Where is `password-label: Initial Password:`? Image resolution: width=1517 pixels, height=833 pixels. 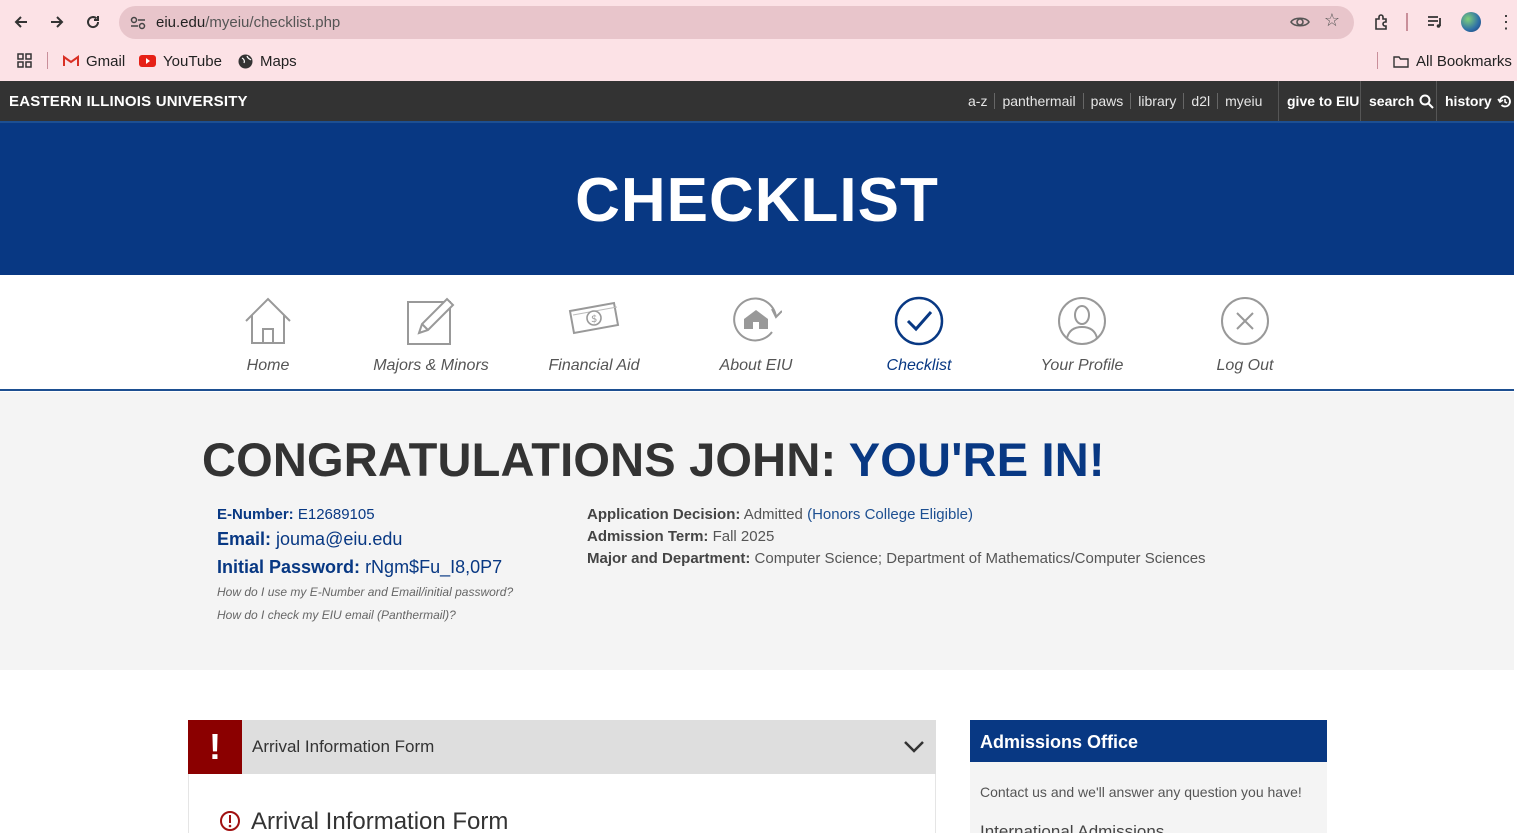 password-label: Initial Password: is located at coordinates (289, 567).